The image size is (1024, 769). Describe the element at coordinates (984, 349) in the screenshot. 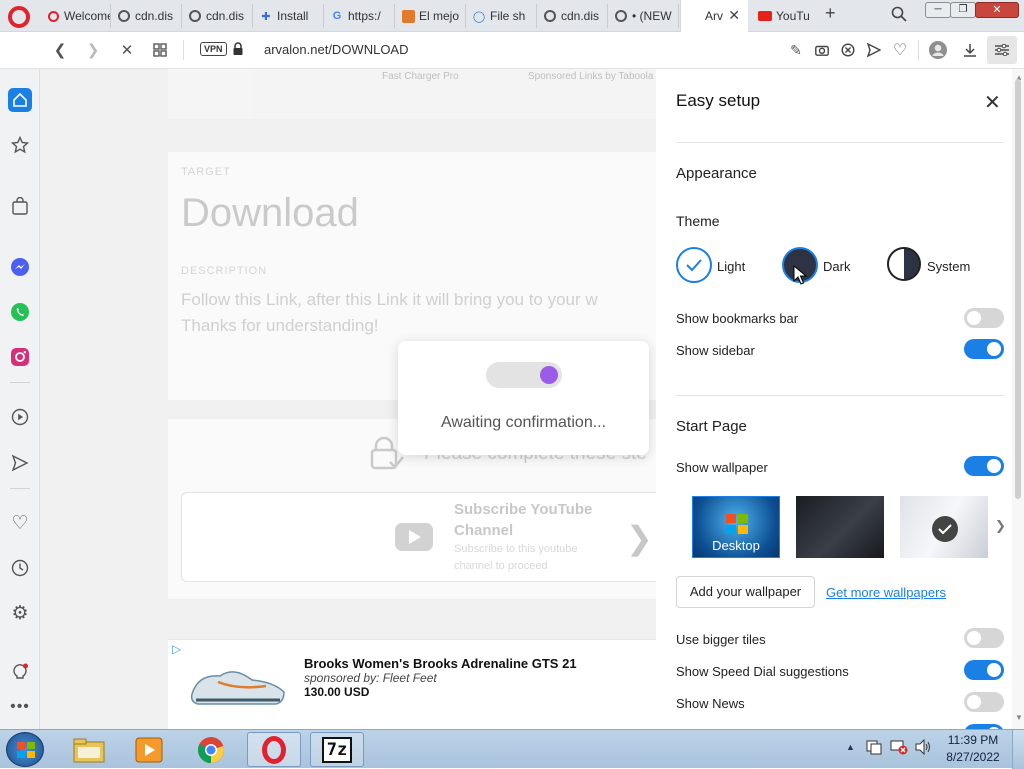

I see `show-sidebar-toggle` at that location.